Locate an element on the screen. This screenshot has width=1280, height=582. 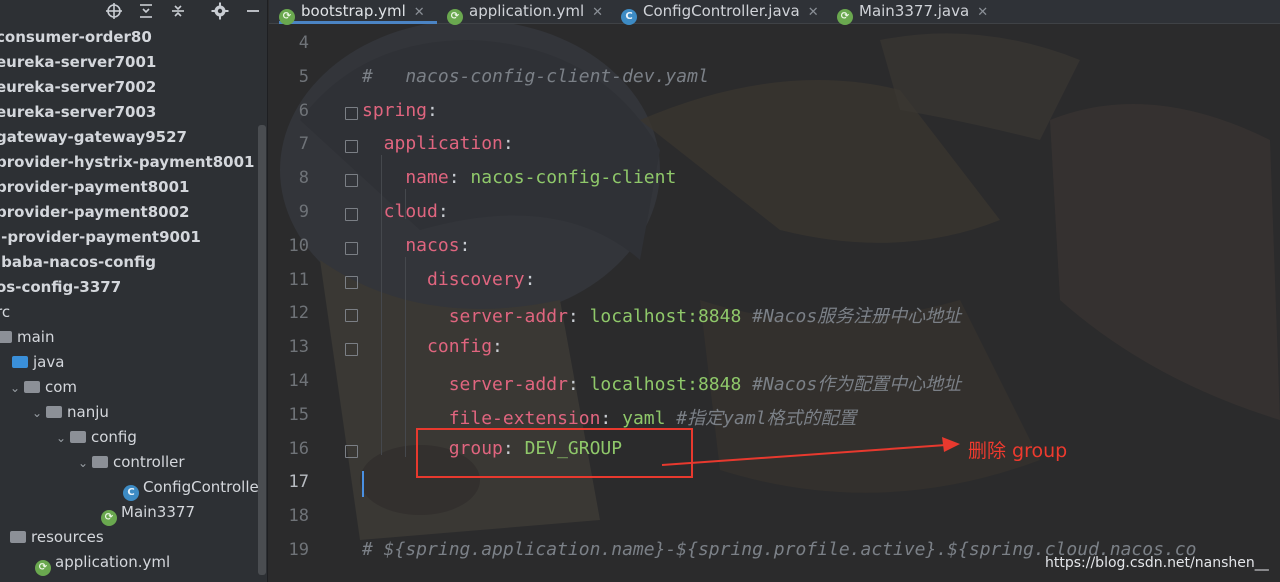
watermark: https://blog.csdn.net/nanshen__ is located at coordinates (1157, 563).